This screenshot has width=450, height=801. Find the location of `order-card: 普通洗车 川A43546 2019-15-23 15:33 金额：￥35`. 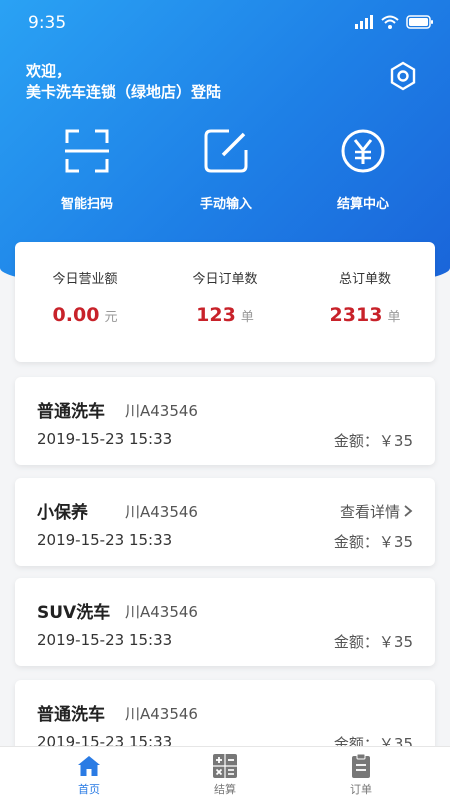

order-card: 普通洗车 川A43546 2019-15-23 15:33 金额：￥35 is located at coordinates (225, 421).